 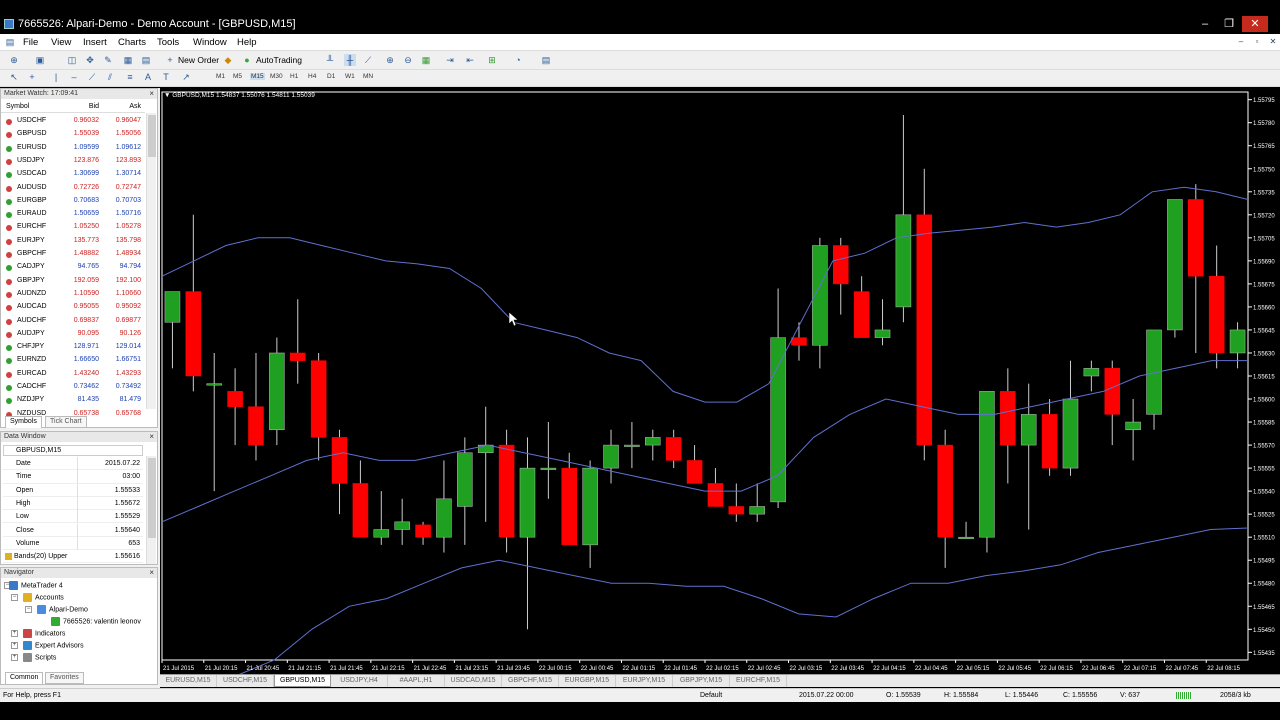 What do you see at coordinates (39, 657) in the screenshot?
I see `nav-scripts: Scripts` at bounding box center [39, 657].